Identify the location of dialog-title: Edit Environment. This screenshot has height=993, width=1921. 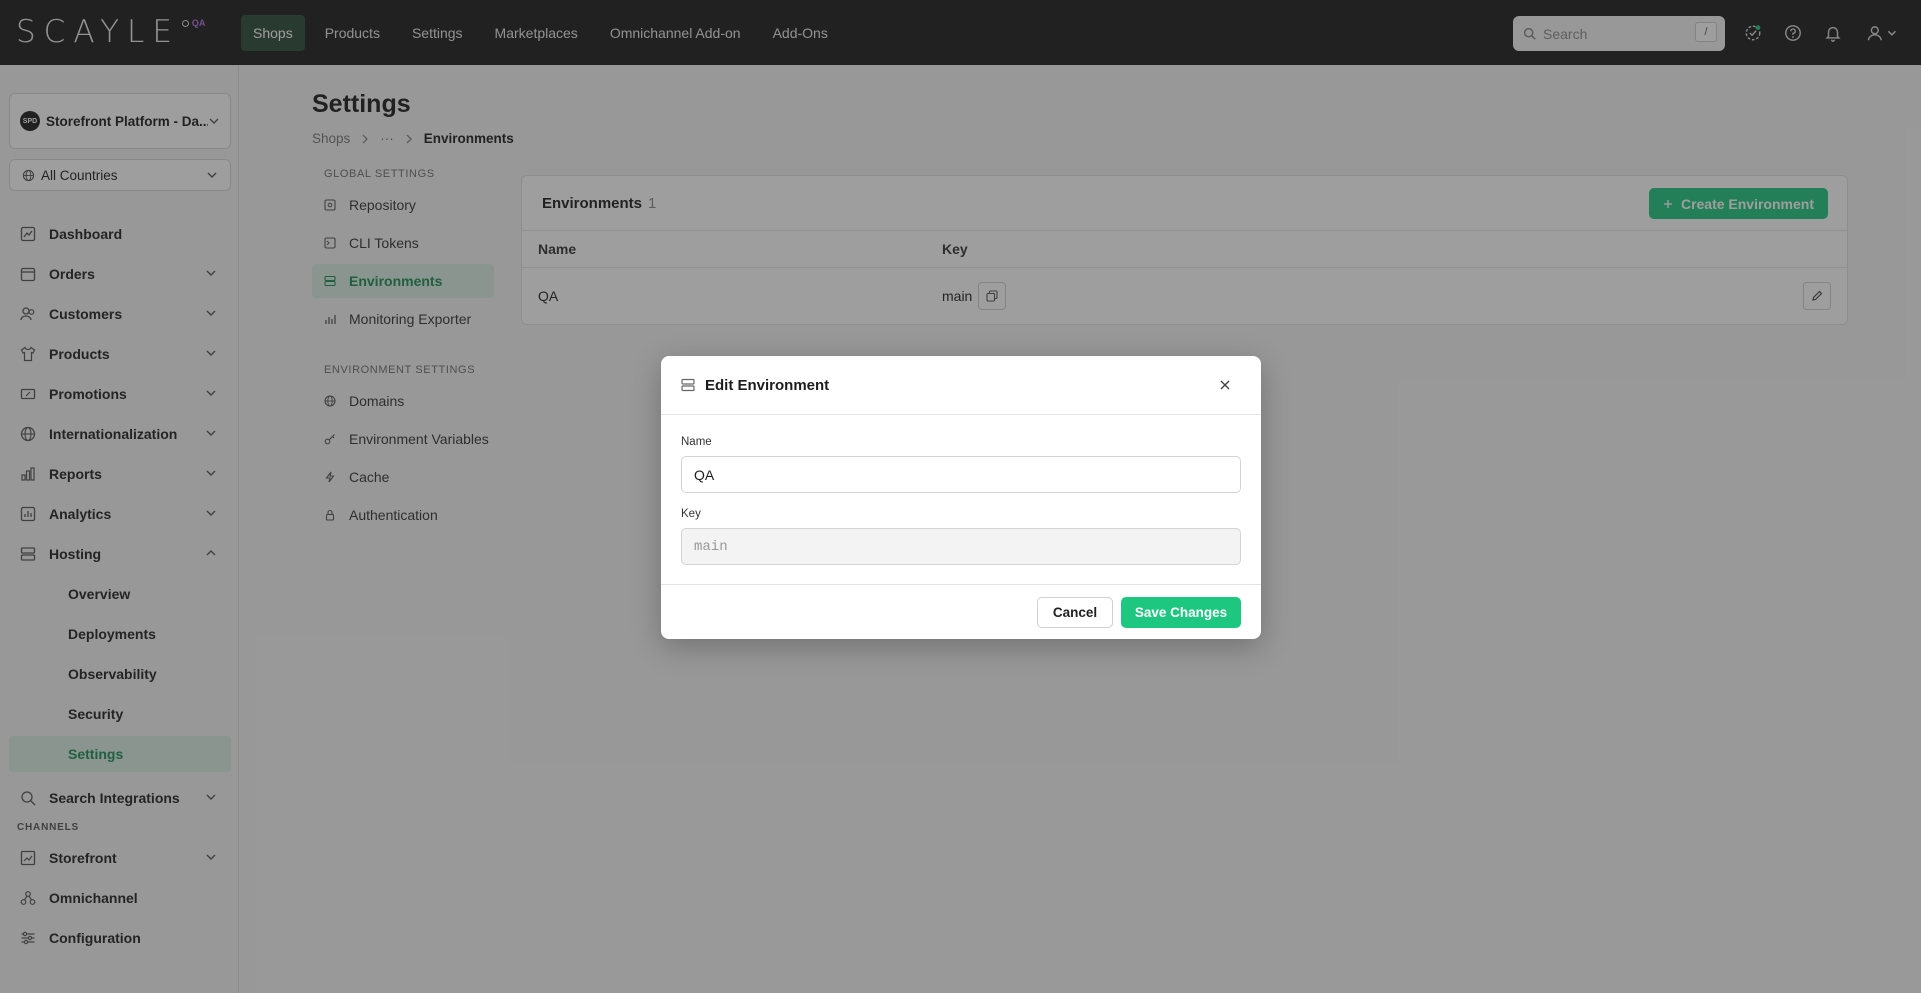
(767, 385).